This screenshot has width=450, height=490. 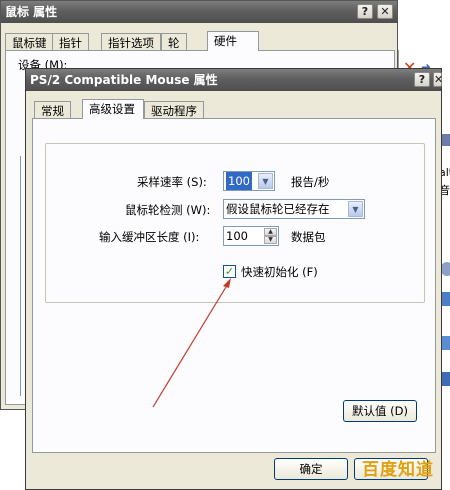 What do you see at coordinates (385, 11) in the screenshot?
I see `outer-close-button: ✕` at bounding box center [385, 11].